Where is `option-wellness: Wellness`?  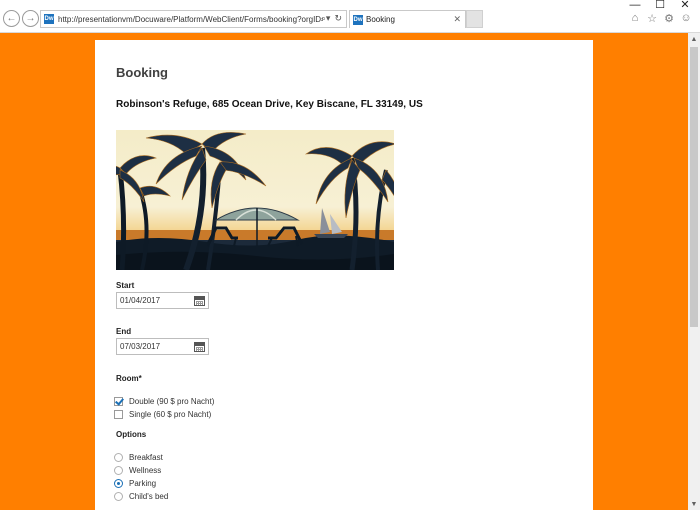 option-wellness: Wellness is located at coordinates (137, 470).